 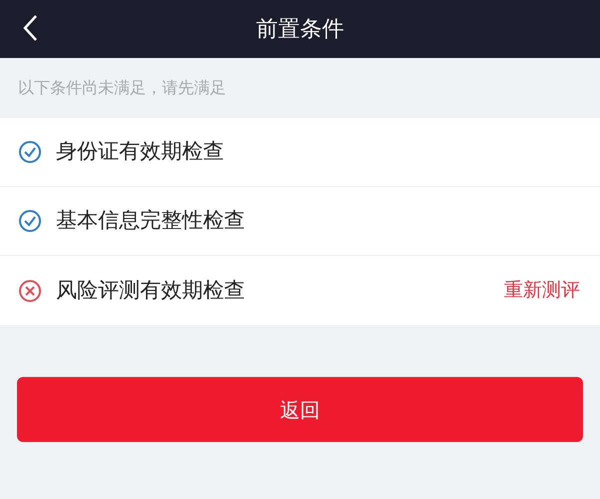 I want to click on return-button: 返回, so click(x=300, y=409).